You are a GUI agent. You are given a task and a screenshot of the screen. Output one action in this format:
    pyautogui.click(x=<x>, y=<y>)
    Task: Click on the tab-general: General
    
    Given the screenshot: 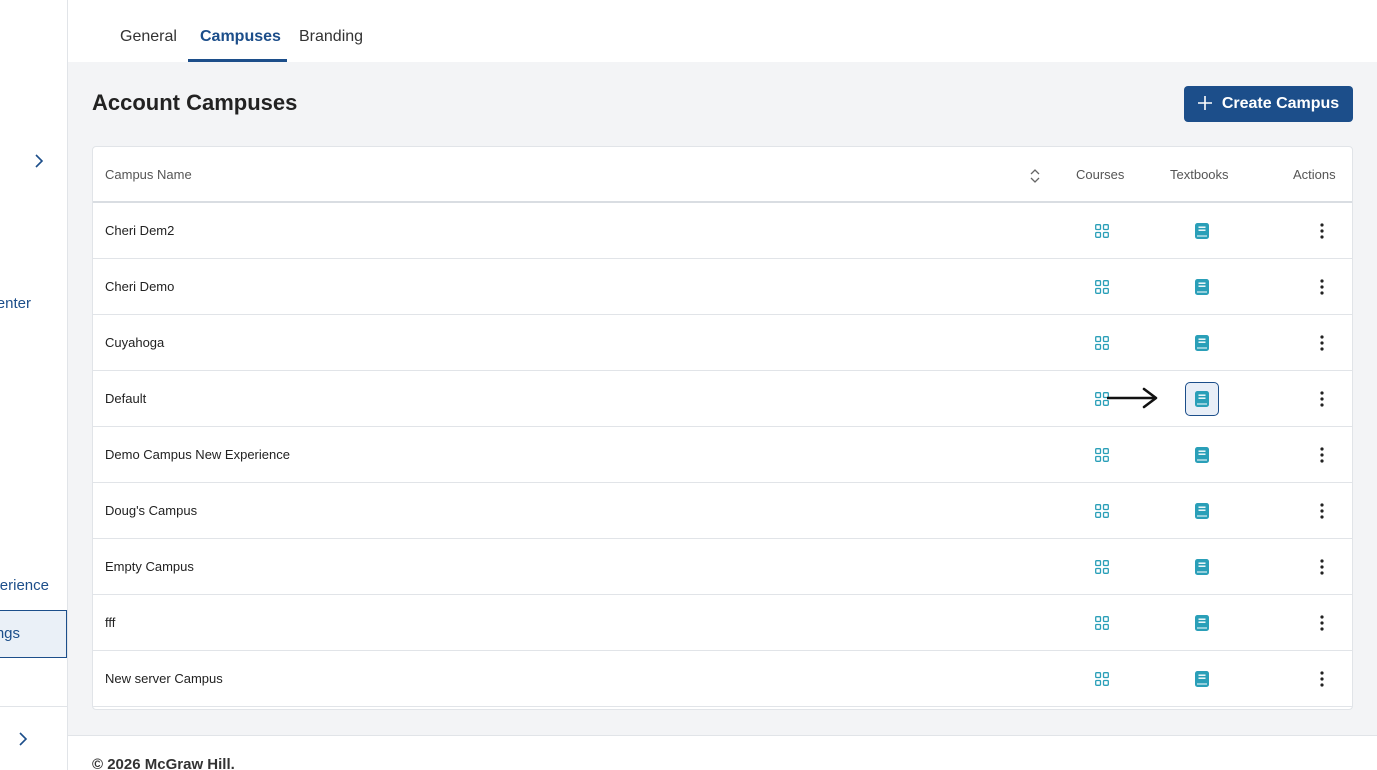 What is the action you would take?
    pyautogui.click(x=148, y=38)
    